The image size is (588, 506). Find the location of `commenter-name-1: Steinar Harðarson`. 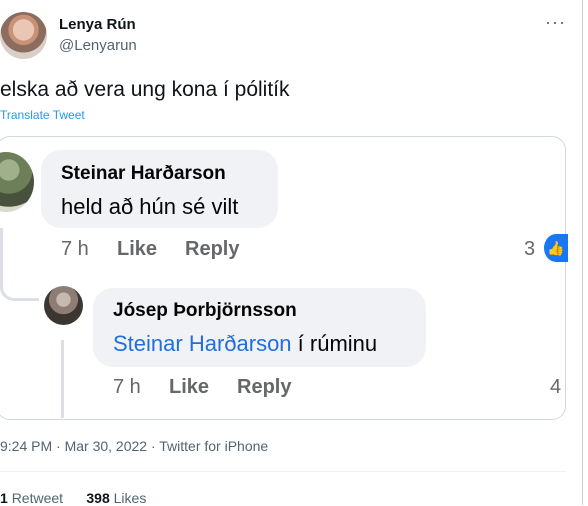

commenter-name-1: Steinar Harðarson is located at coordinates (143, 173).